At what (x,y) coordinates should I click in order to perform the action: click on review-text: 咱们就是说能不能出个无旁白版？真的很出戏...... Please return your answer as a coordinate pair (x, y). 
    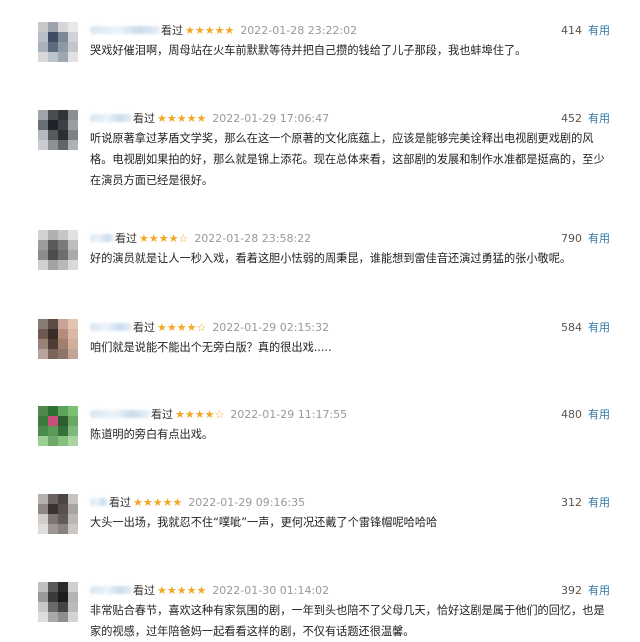
    Looking at the image, I should click on (211, 347).